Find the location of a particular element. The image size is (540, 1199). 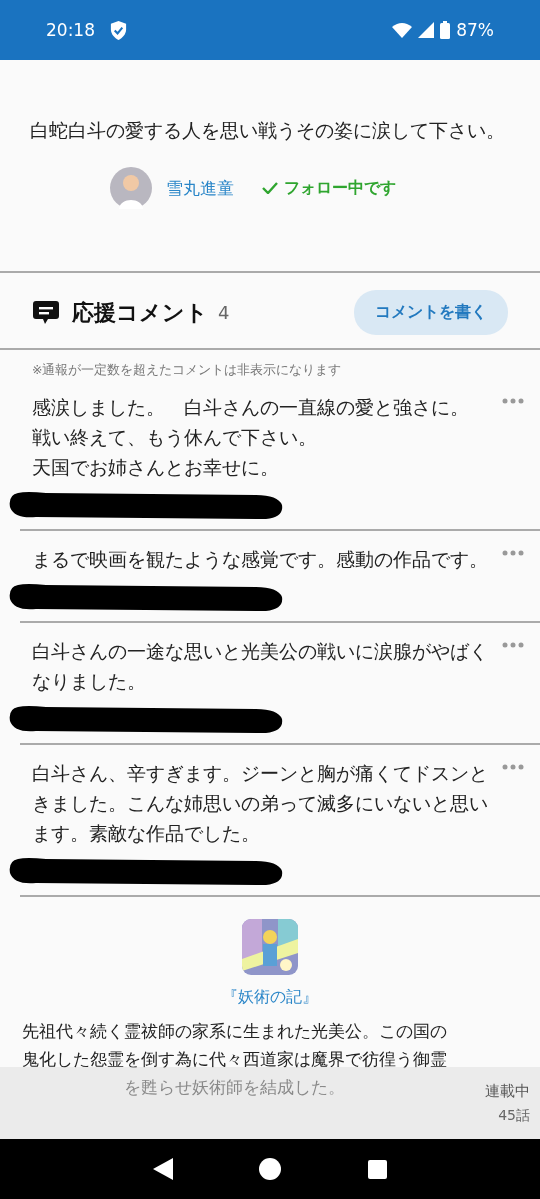

battery-icon is located at coordinates (445, 30).